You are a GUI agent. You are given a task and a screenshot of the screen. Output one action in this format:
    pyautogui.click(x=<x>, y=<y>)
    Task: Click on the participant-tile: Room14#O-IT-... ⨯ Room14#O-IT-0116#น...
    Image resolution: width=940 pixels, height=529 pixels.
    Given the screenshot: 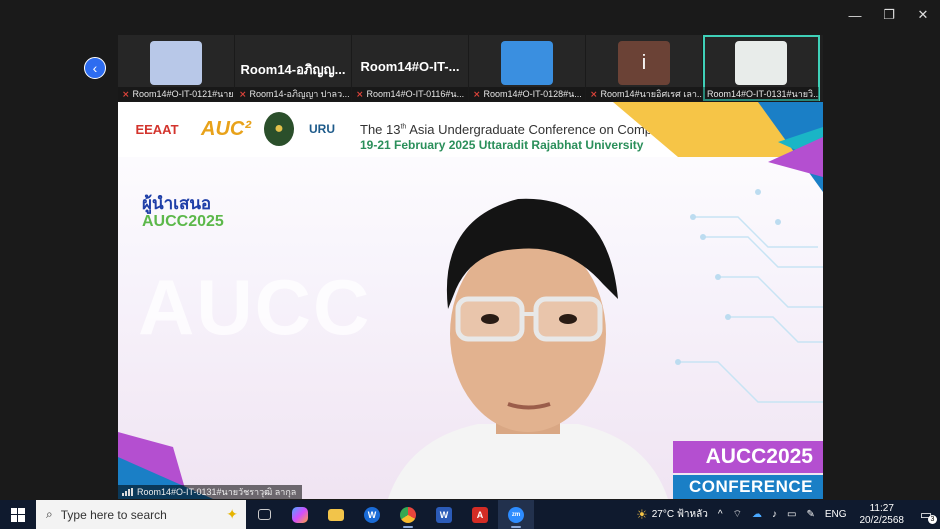 What is the action you would take?
    pyautogui.click(x=410, y=68)
    